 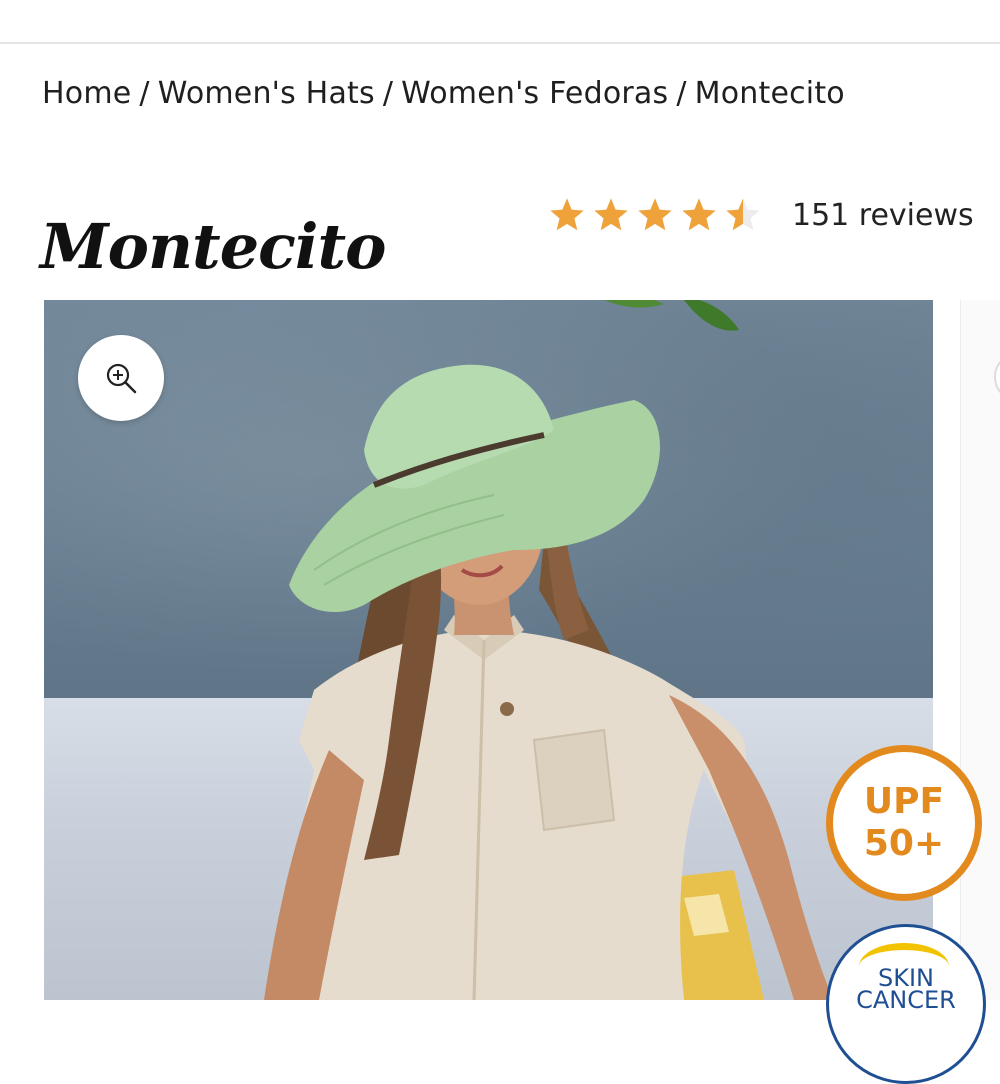 I want to click on reviews-link: 151 reviews, so click(x=883, y=215).